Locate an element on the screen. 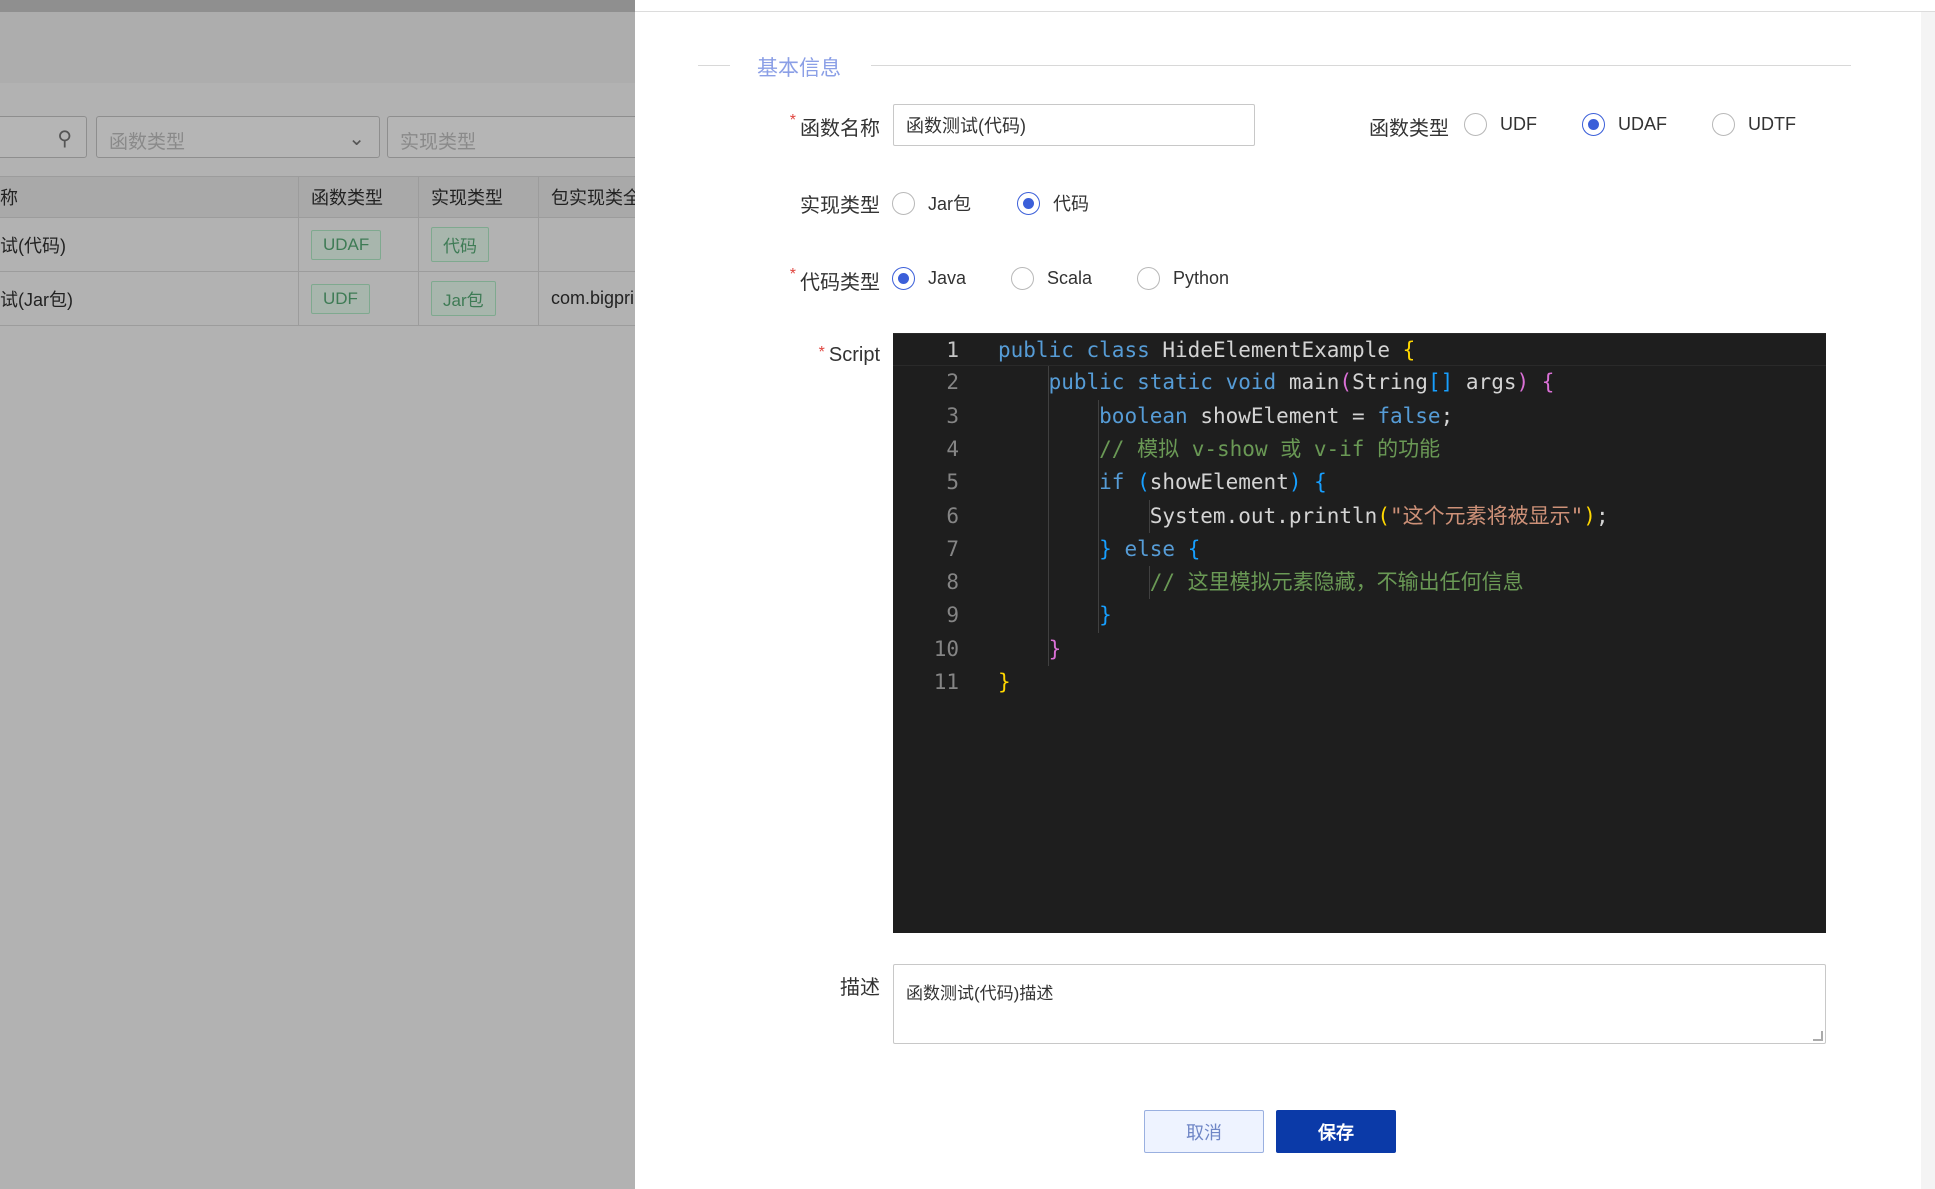 Image resolution: width=1935 pixels, height=1189 pixels. impl-type-placeholder: 实现类型 is located at coordinates (438, 142).